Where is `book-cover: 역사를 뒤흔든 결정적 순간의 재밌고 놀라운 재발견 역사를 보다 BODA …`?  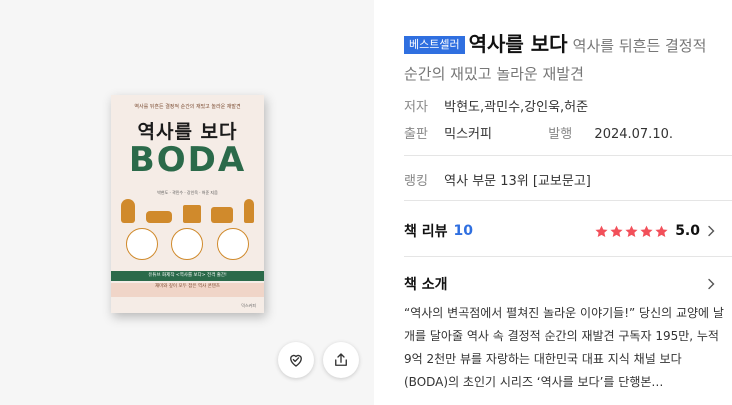 book-cover: 역사를 뒤흔든 결정적 순간의 재밌고 놀라운 재발견 역사를 보다 BODA … is located at coordinates (187, 204).